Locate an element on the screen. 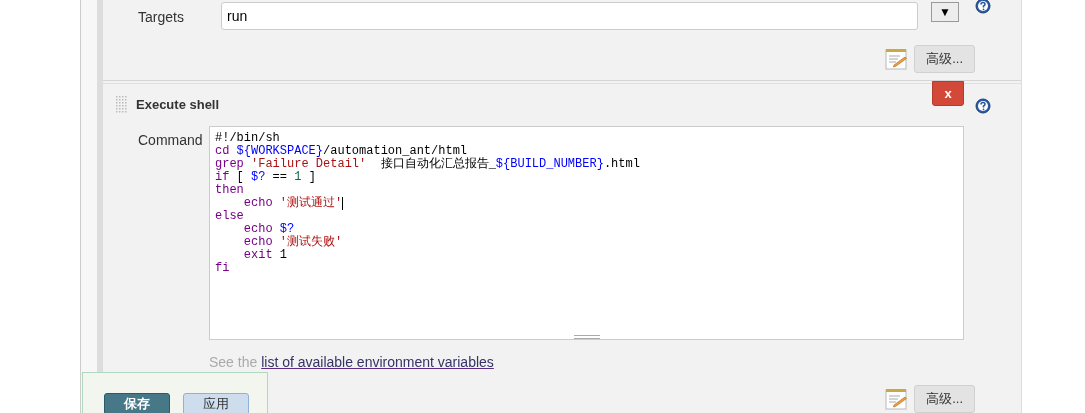 Image resolution: width=1085 pixels, height=413 pixels. command-label: Command is located at coordinates (170, 140).